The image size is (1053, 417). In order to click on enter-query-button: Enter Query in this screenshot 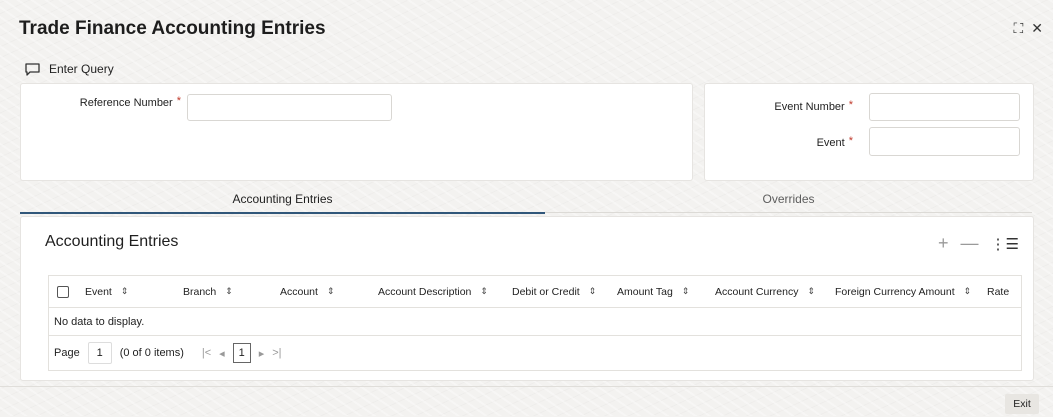, I will do `click(69, 69)`.